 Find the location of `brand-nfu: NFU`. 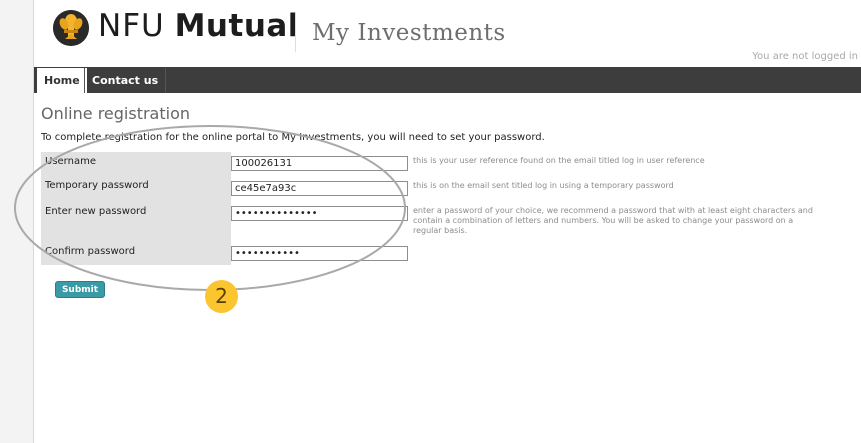

brand-nfu: NFU is located at coordinates (131, 26).